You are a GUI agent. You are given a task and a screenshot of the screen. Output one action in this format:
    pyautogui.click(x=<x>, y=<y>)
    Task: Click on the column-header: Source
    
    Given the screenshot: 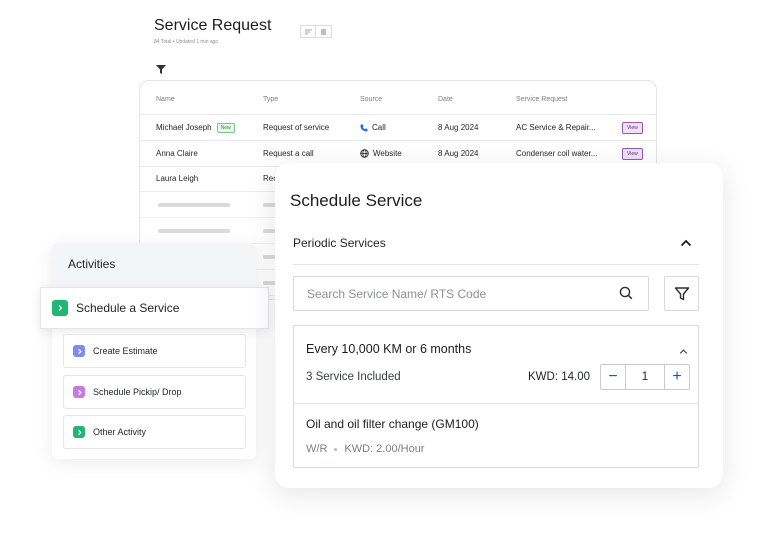 What is the action you would take?
    pyautogui.click(x=371, y=99)
    